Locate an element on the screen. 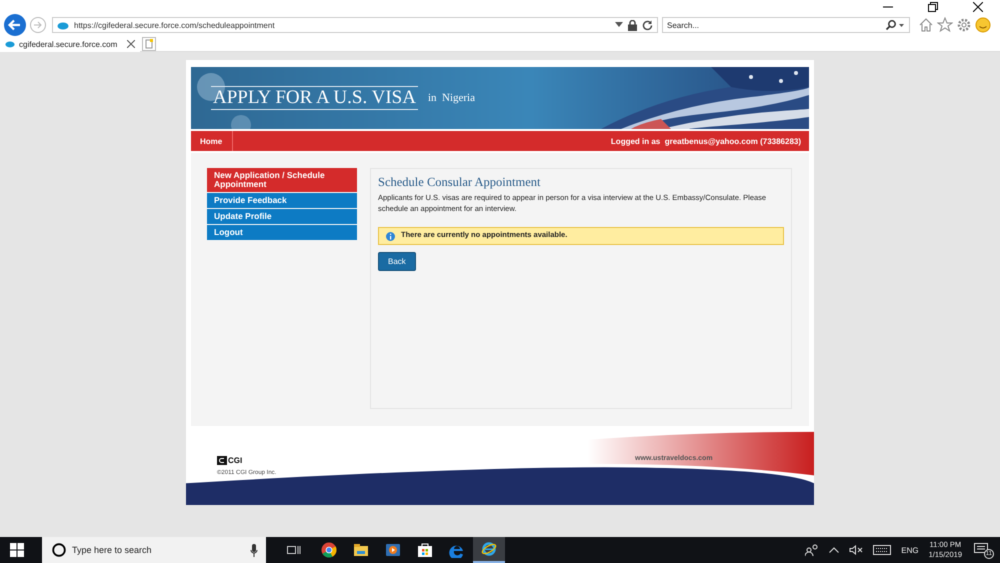 This screenshot has height=563, width=1000. back-button: Back is located at coordinates (397, 261).